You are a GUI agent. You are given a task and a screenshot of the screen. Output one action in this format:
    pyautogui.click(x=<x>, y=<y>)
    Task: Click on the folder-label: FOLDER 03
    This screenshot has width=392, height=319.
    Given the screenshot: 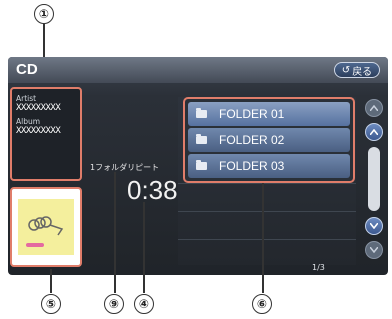 What is the action you would take?
    pyautogui.click(x=252, y=166)
    